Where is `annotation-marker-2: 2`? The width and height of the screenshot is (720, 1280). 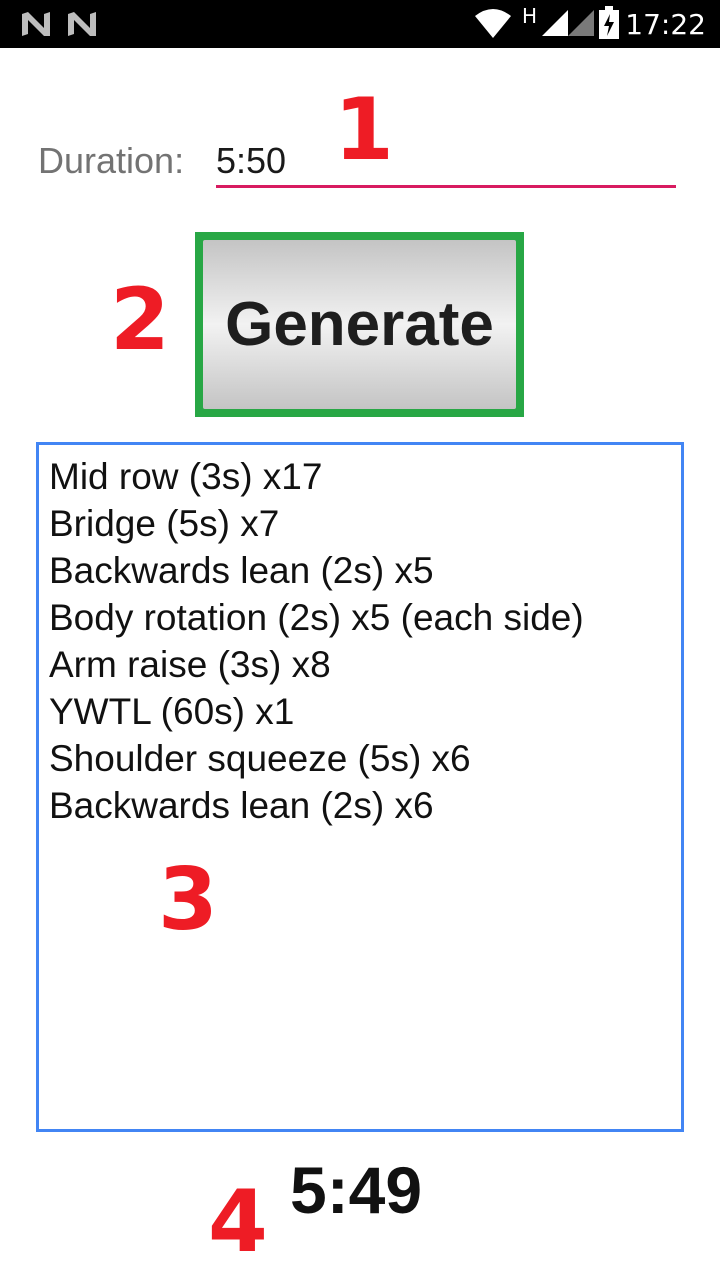
annotation-marker-2: 2 is located at coordinates (140, 320).